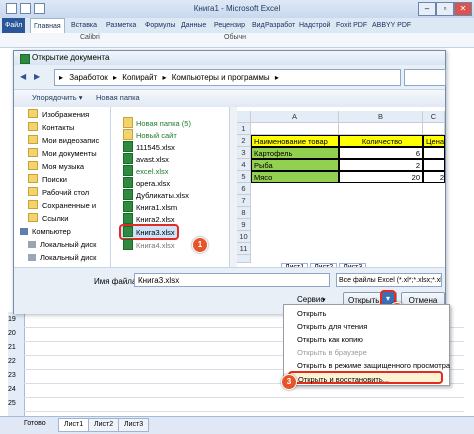 The image size is (474, 434). I want to click on filename-input: Книга3.xlsx, so click(232, 280).